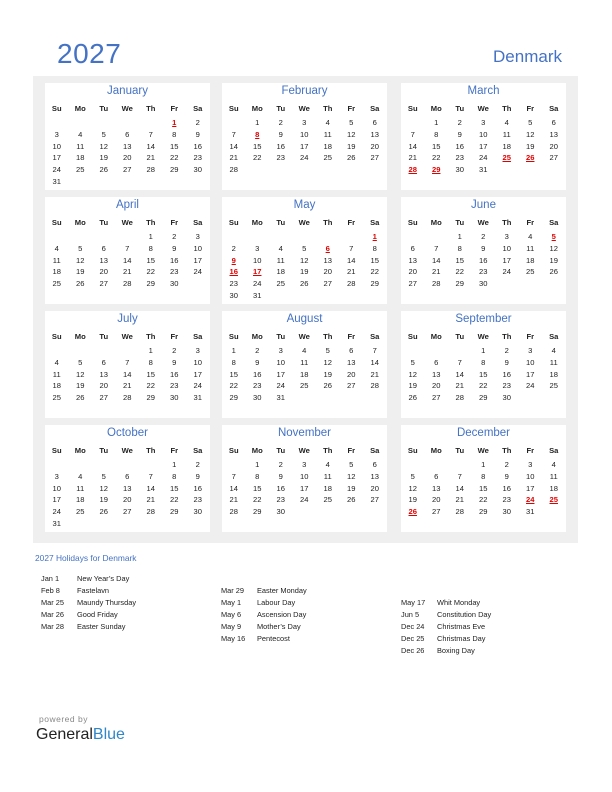  What do you see at coordinates (483, 512) in the screenshot?
I see `week-row: 26 27 28 29 30 31` at bounding box center [483, 512].